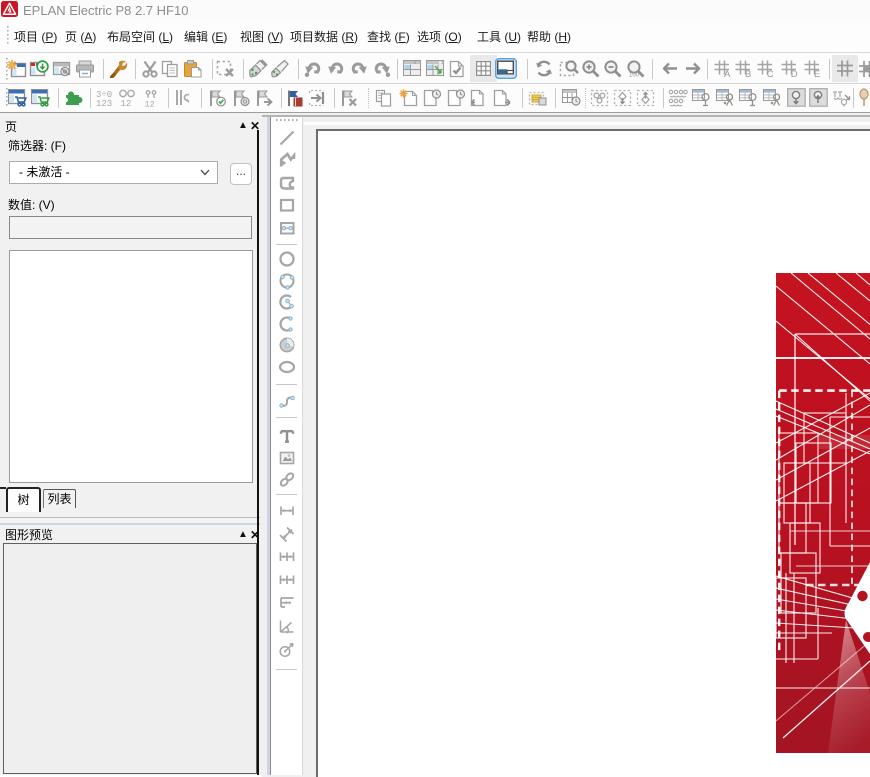 The image size is (870, 777). I want to click on svg-text: E, so click(817, 73).